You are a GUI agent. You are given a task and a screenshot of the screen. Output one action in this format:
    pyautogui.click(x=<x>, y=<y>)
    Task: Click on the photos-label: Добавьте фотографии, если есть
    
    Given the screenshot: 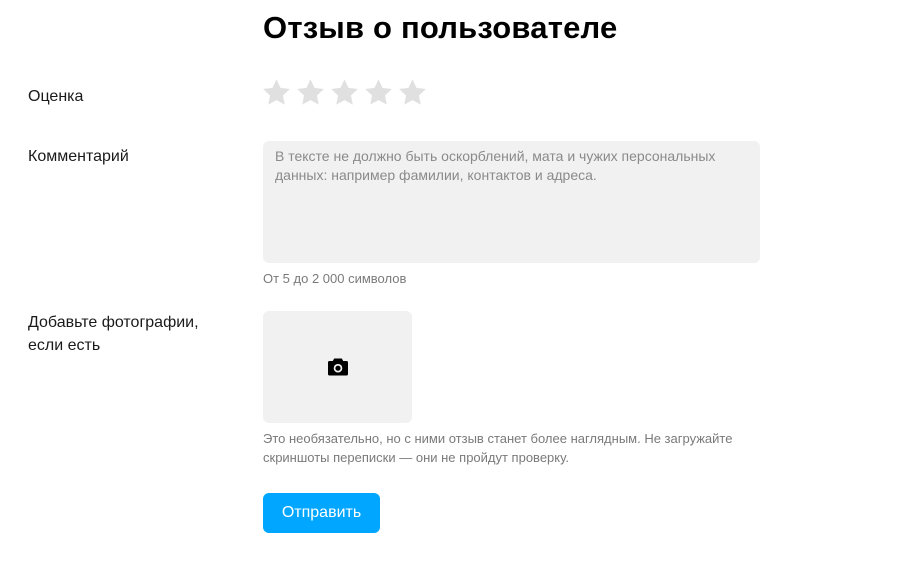 What is the action you would take?
    pyautogui.click(x=113, y=334)
    